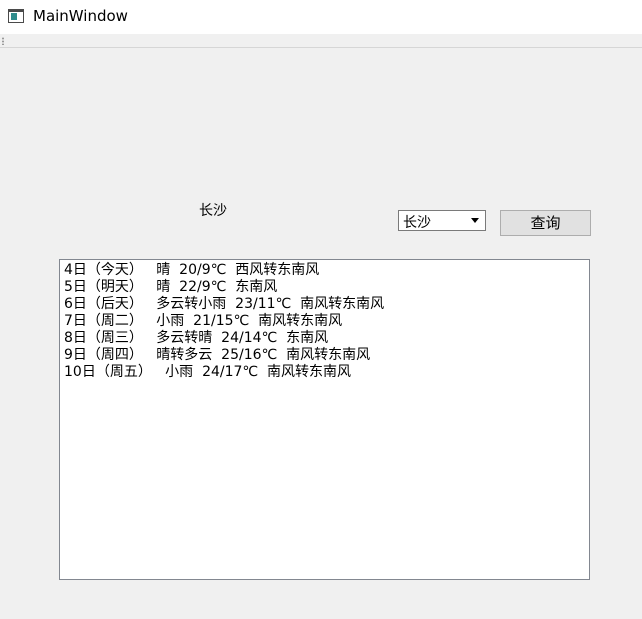 The height and width of the screenshot is (619, 642). I want to click on title-bar: MainWindow, so click(321, 17).